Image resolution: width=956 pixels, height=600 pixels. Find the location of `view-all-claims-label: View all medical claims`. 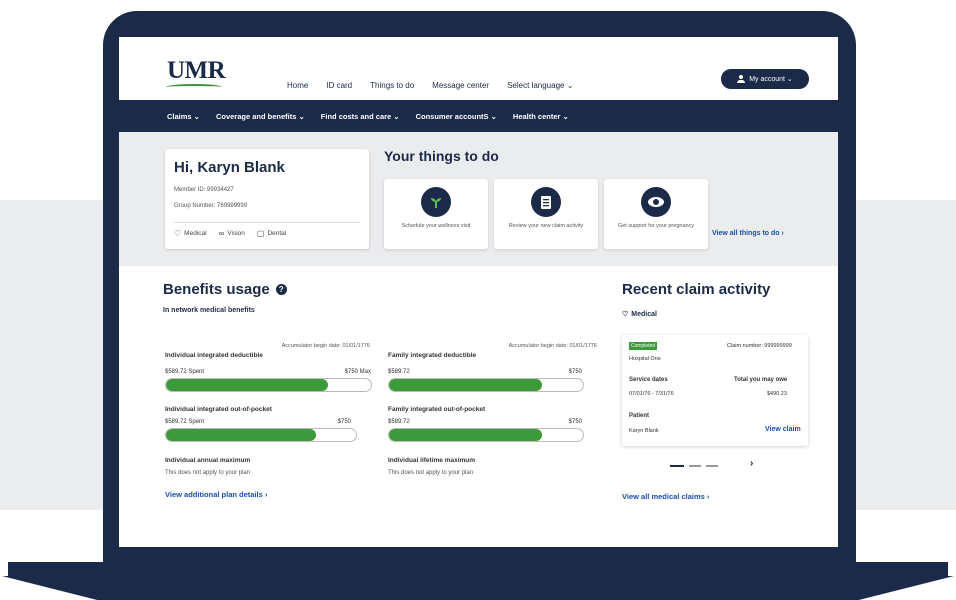

view-all-claims-label: View all medical claims is located at coordinates (663, 496).